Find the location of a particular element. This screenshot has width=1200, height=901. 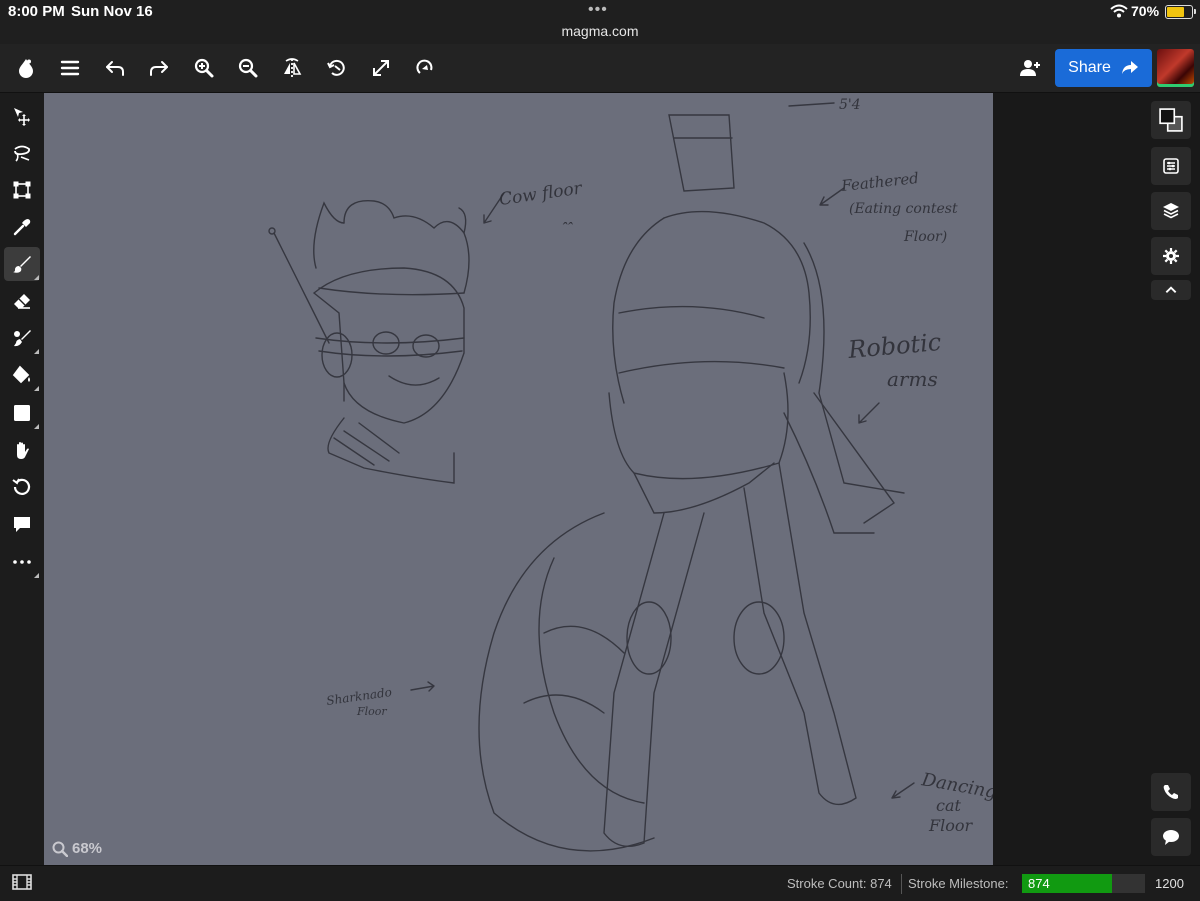

wifi-icon is located at coordinates (1119, 11).